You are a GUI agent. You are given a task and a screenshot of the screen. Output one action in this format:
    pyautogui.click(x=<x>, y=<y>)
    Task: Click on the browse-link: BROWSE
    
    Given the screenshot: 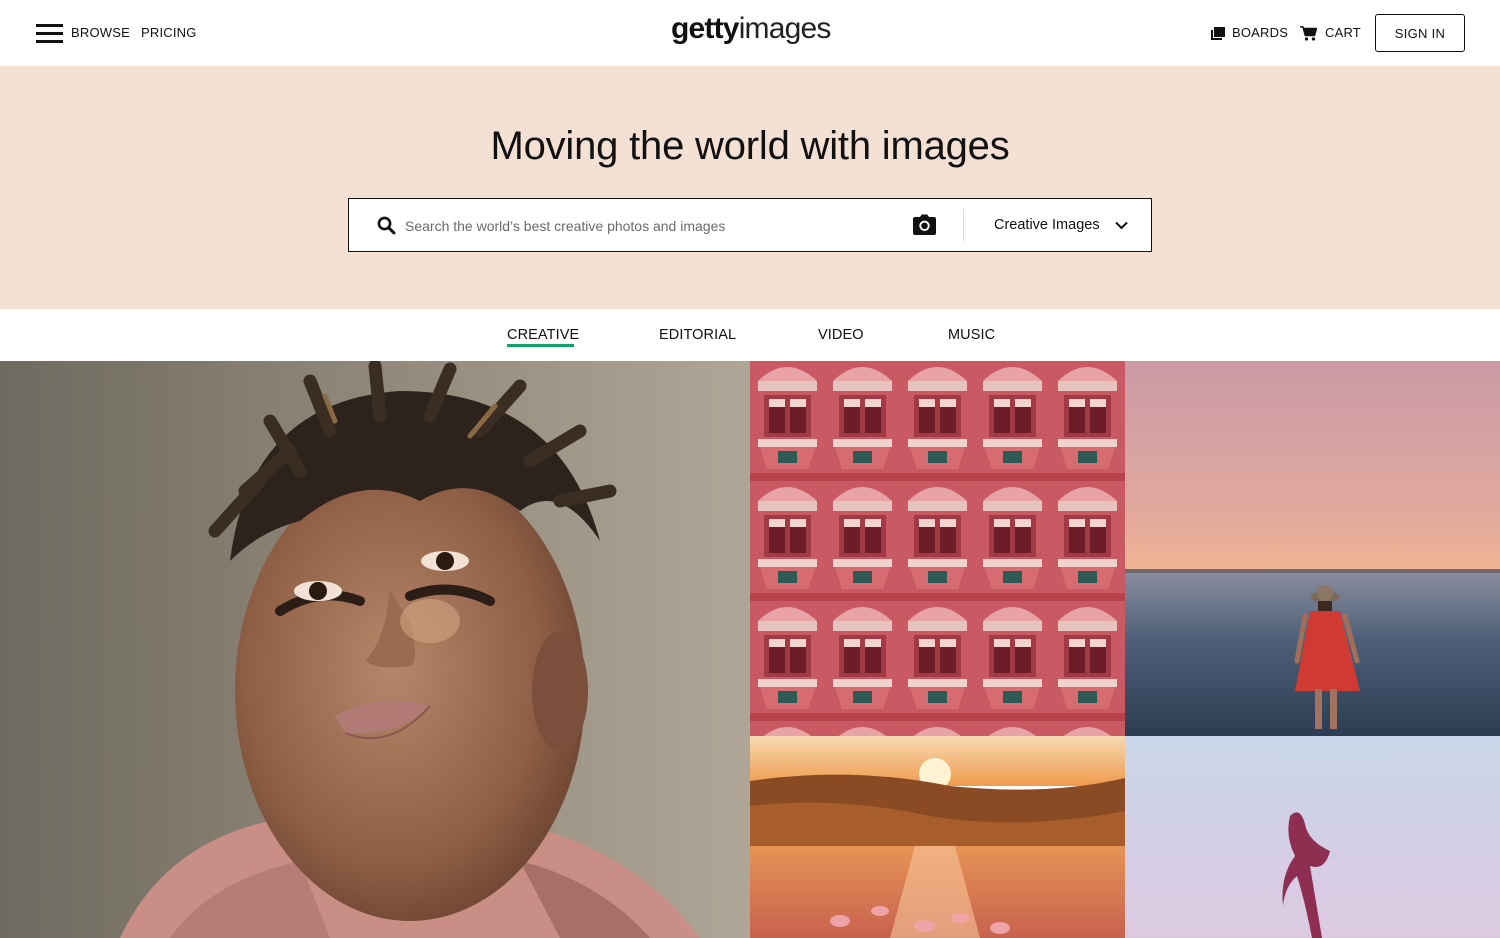 What is the action you would take?
    pyautogui.click(x=100, y=32)
    